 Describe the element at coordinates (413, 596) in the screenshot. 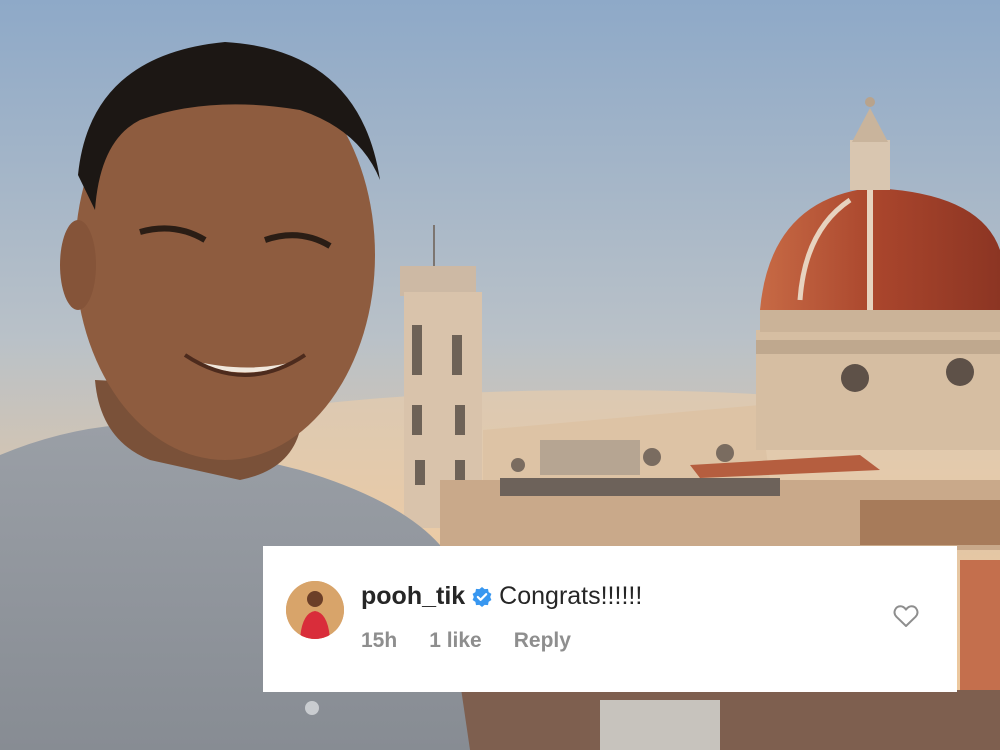

I see `comment-username: pooh_tik` at that location.